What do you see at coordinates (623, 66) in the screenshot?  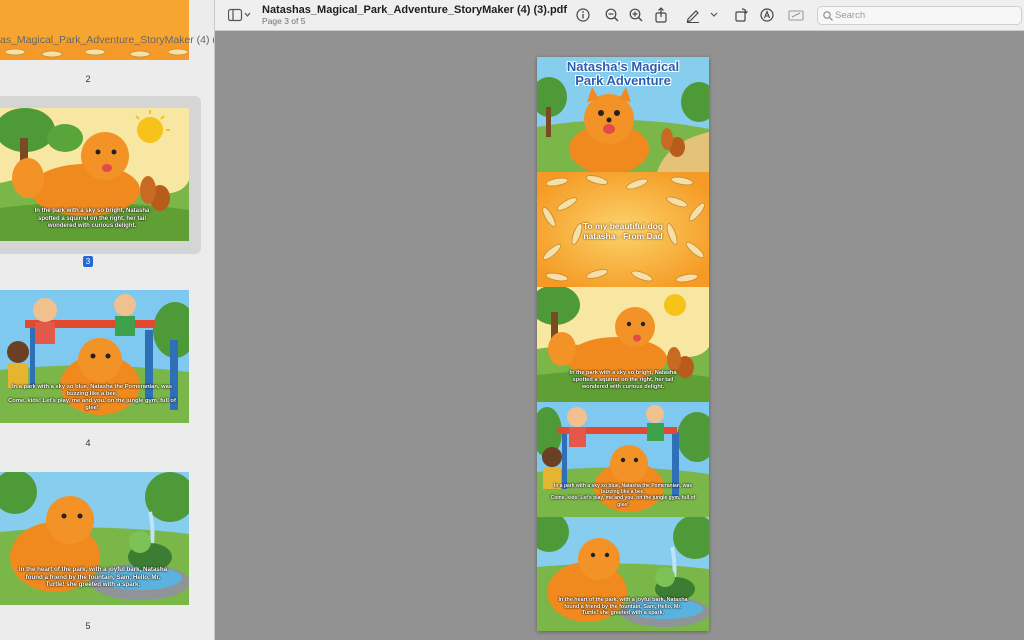 I see `cover-title-line-1: Natasha's Magical` at bounding box center [623, 66].